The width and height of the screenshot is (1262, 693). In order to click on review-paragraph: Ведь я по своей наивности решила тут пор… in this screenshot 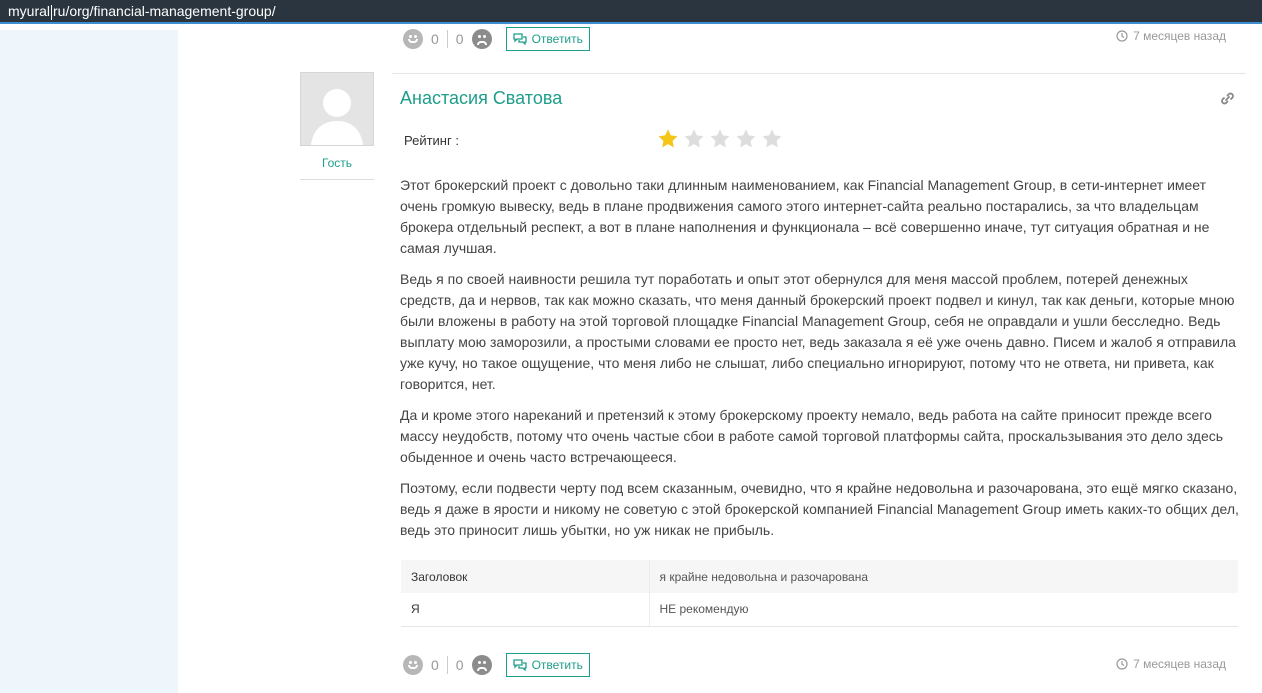, I will do `click(818, 331)`.